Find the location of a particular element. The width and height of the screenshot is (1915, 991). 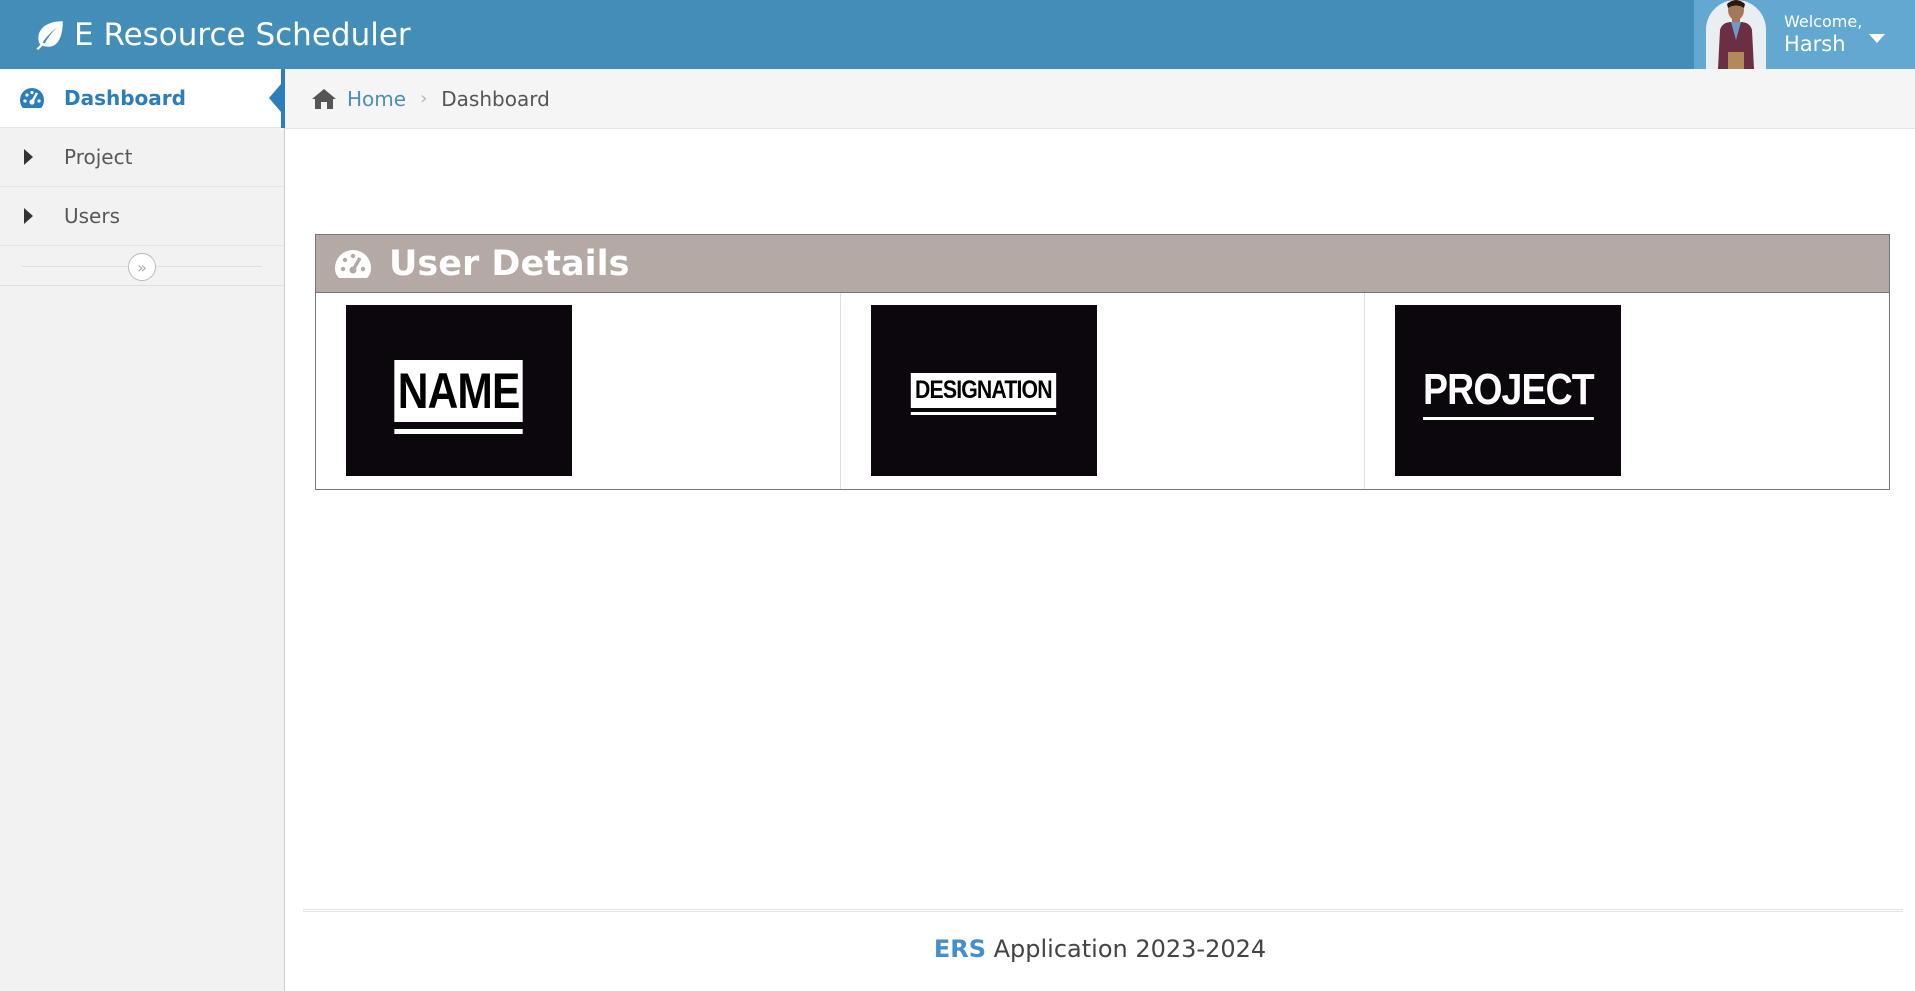

widget-title: User Details is located at coordinates (509, 263).